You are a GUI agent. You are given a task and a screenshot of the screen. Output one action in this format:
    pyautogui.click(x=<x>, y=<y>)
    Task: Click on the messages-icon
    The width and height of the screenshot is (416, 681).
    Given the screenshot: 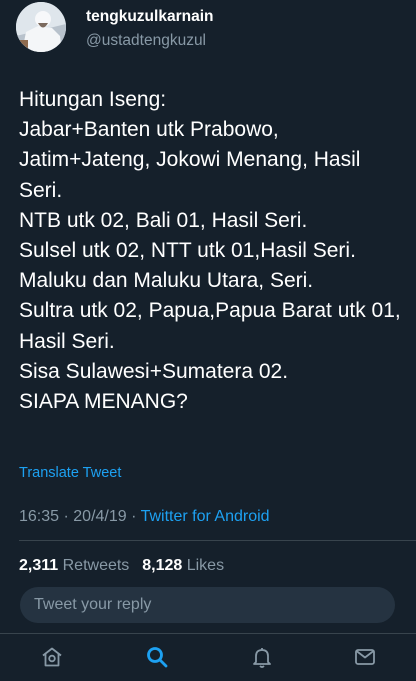 What is the action you would take?
    pyautogui.click(x=365, y=657)
    